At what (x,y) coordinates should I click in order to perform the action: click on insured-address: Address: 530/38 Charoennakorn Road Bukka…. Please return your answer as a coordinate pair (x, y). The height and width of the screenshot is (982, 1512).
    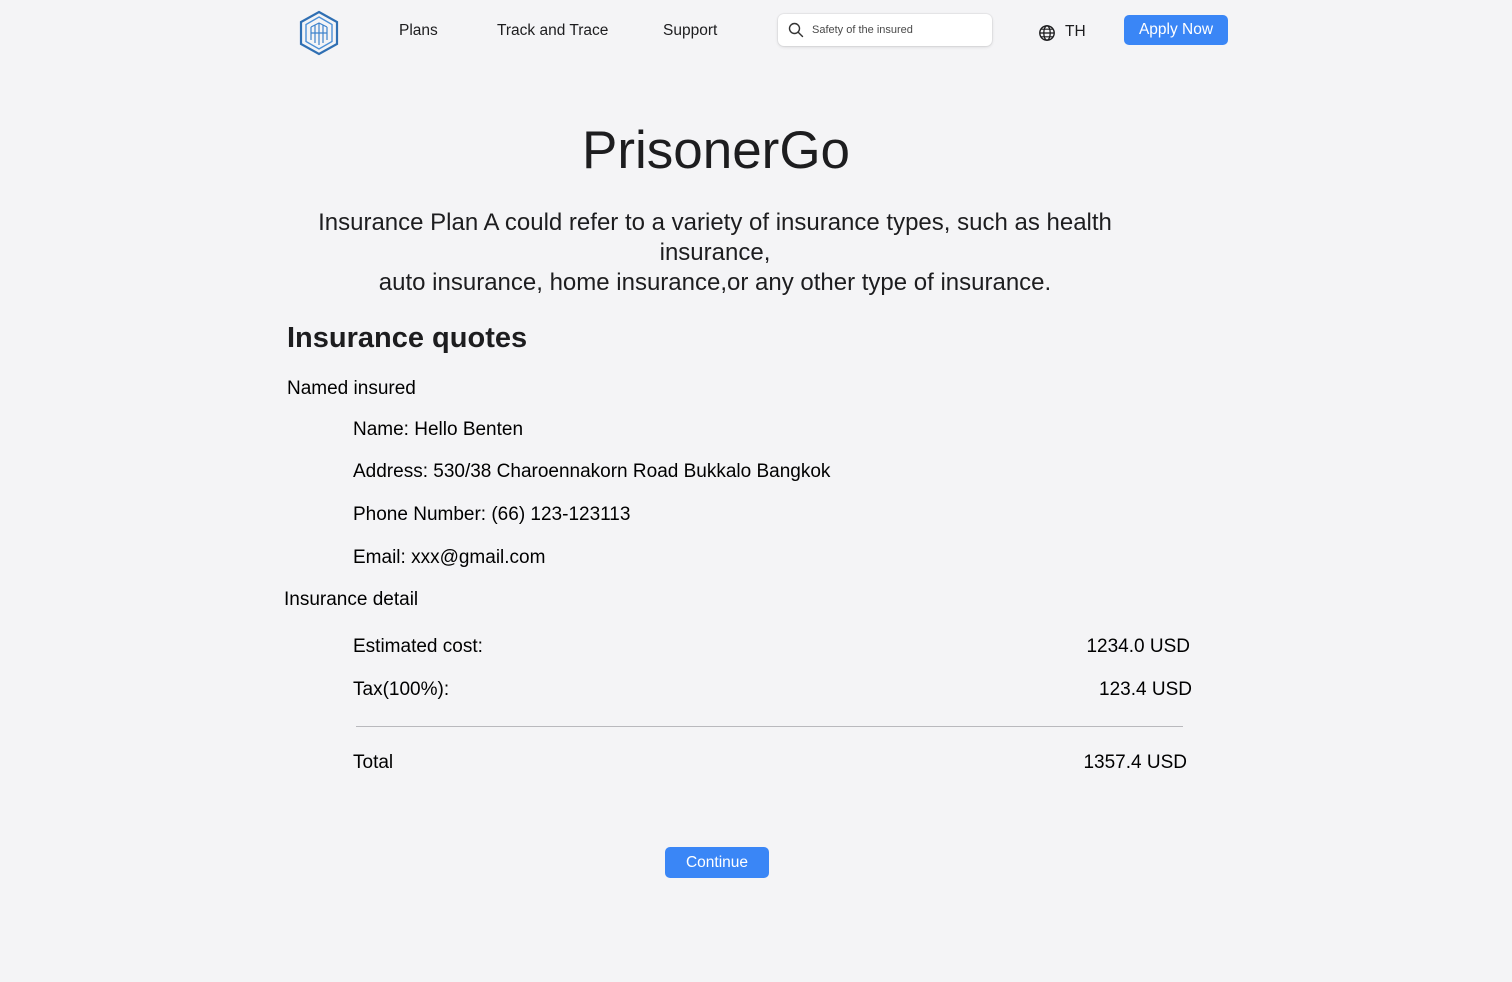
    Looking at the image, I should click on (592, 471).